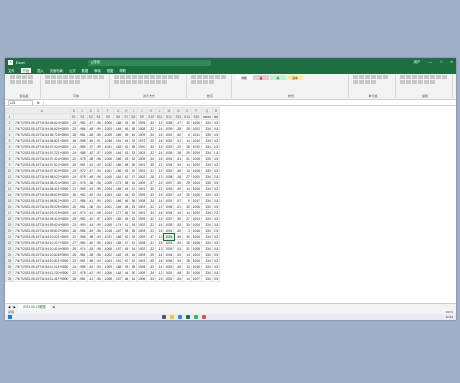  Describe the element at coordinates (178, 278) in the screenshot. I see `data-cell: -54` at that location.